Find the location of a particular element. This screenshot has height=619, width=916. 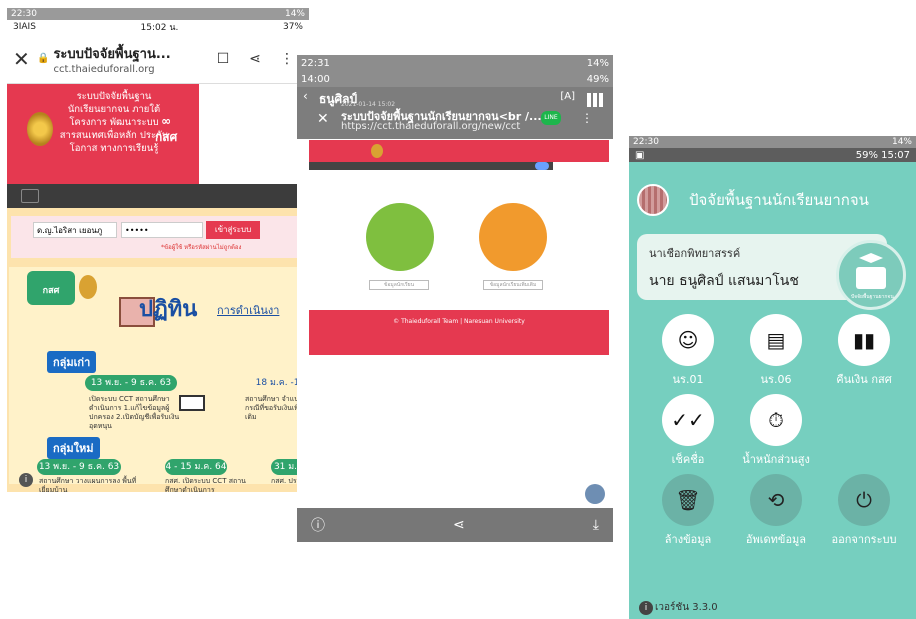

bottom-bar: ⓘ ⋖ ⤓ is located at coordinates (455, 525).